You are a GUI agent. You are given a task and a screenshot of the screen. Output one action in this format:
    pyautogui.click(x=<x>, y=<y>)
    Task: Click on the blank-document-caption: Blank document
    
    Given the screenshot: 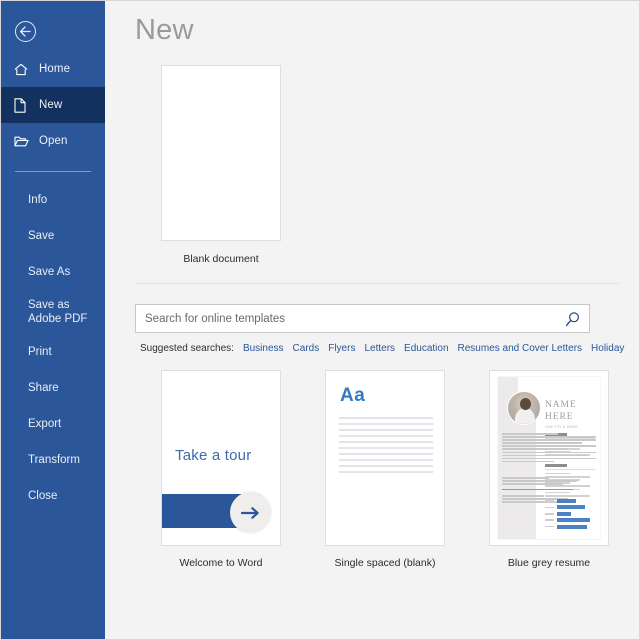 What is the action you would take?
    pyautogui.click(x=221, y=259)
    